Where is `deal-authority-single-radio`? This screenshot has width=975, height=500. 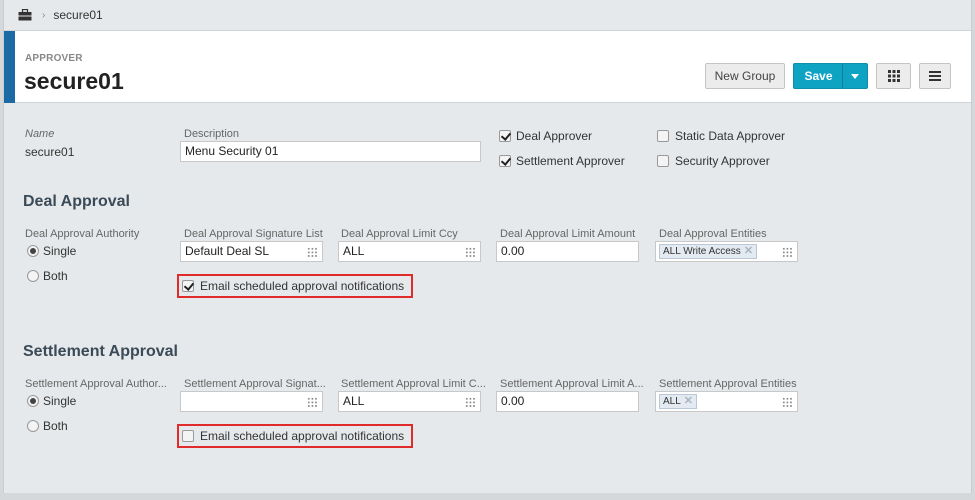
deal-authority-single-radio is located at coordinates (33, 251).